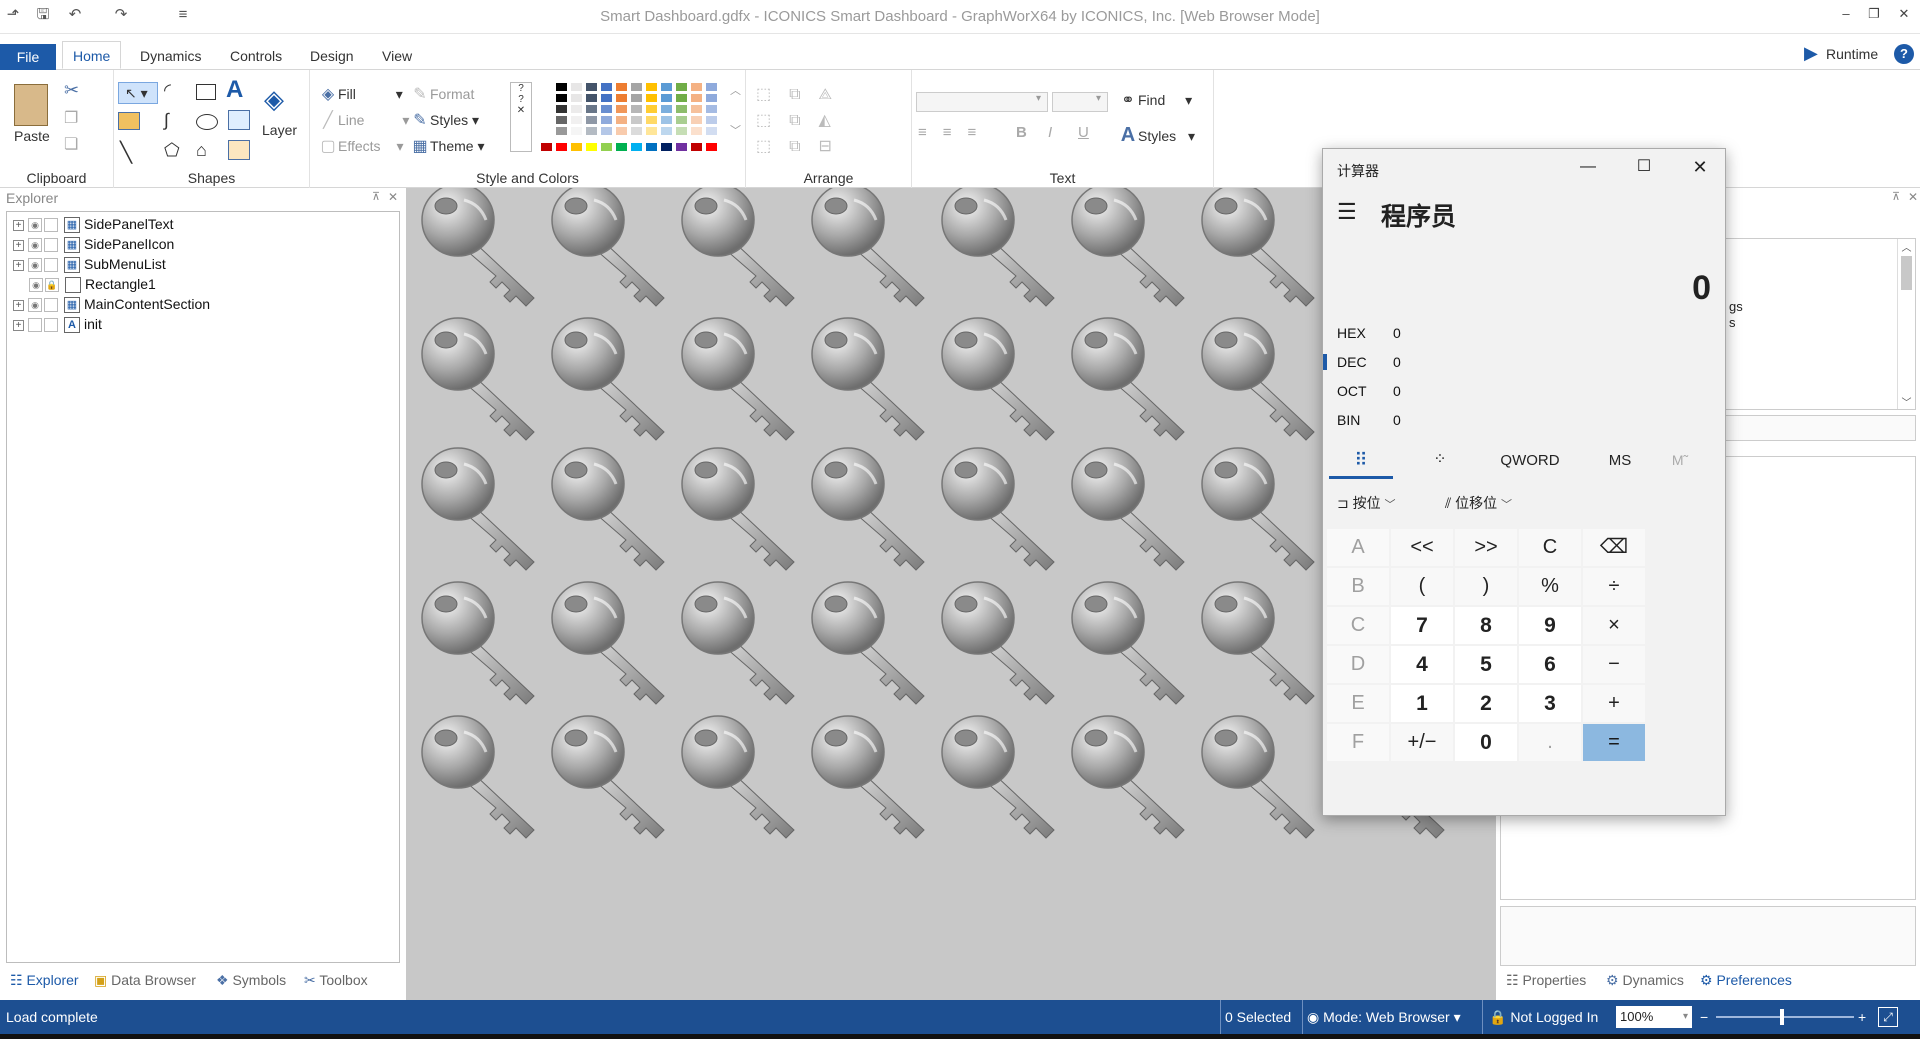 This screenshot has width=1920, height=1039. I want to click on bitshift-dropdown: ⫽ 位移位 ﹀, so click(1478, 503).